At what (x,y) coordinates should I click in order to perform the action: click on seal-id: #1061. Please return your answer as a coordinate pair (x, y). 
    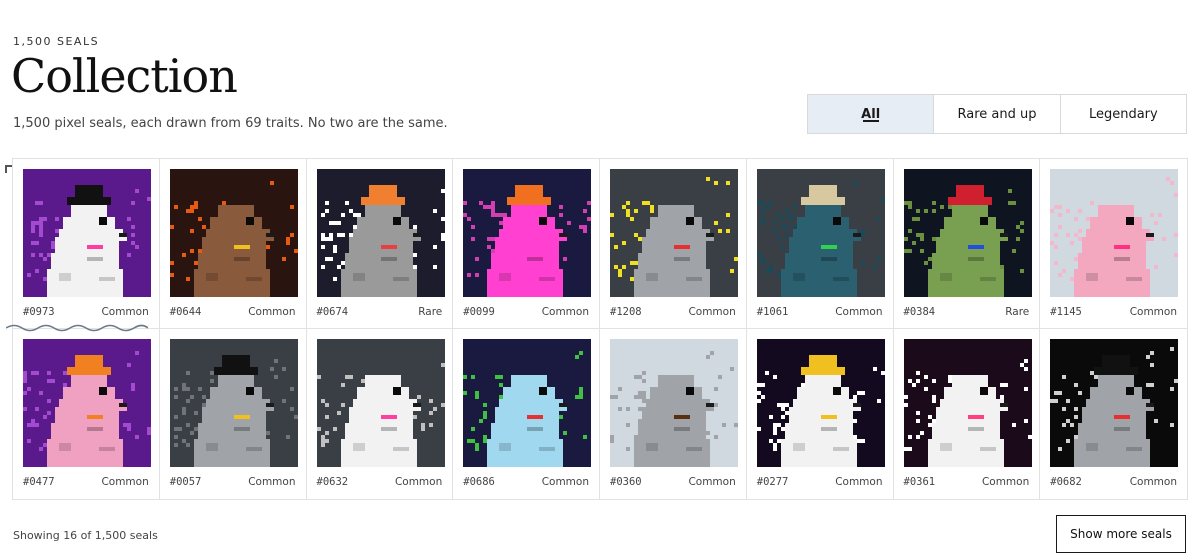
    Looking at the image, I should click on (772, 312).